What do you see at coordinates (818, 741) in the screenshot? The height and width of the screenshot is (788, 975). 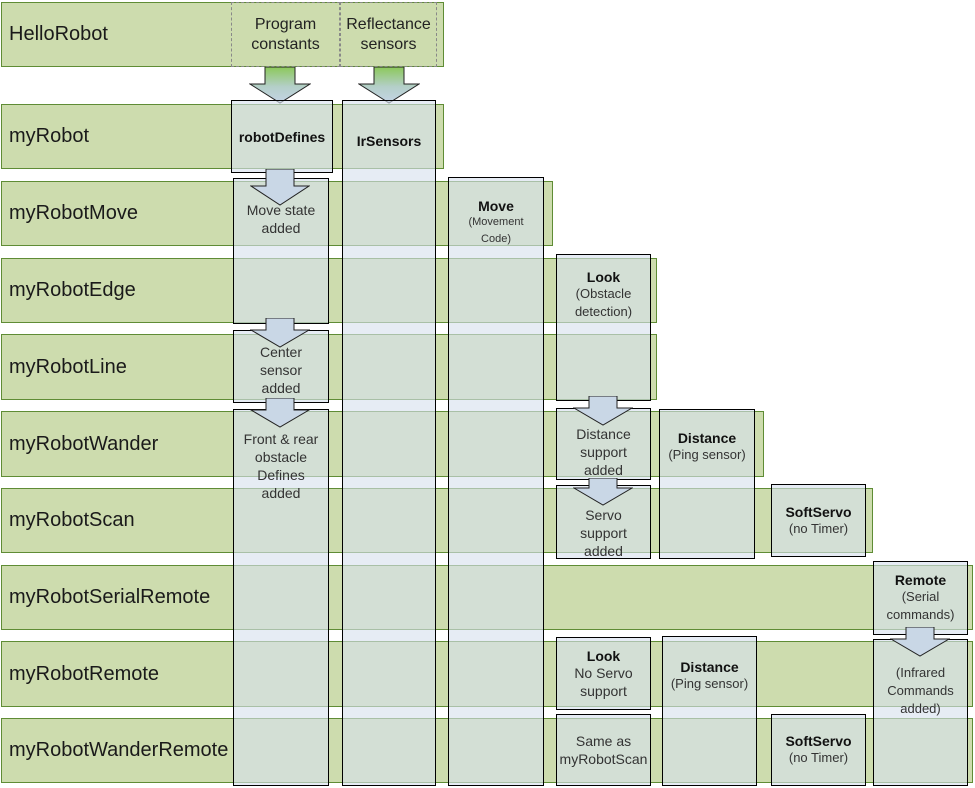 I see `softservo-wander-remote-title: SoftServo` at bounding box center [818, 741].